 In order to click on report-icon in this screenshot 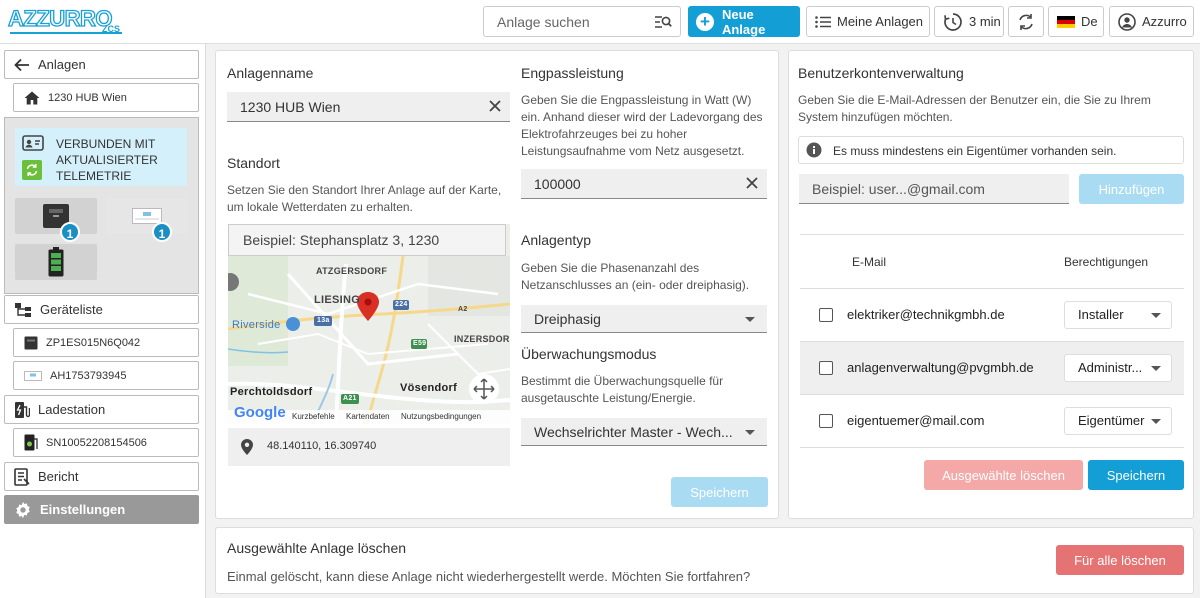, I will do `click(22, 476)`.